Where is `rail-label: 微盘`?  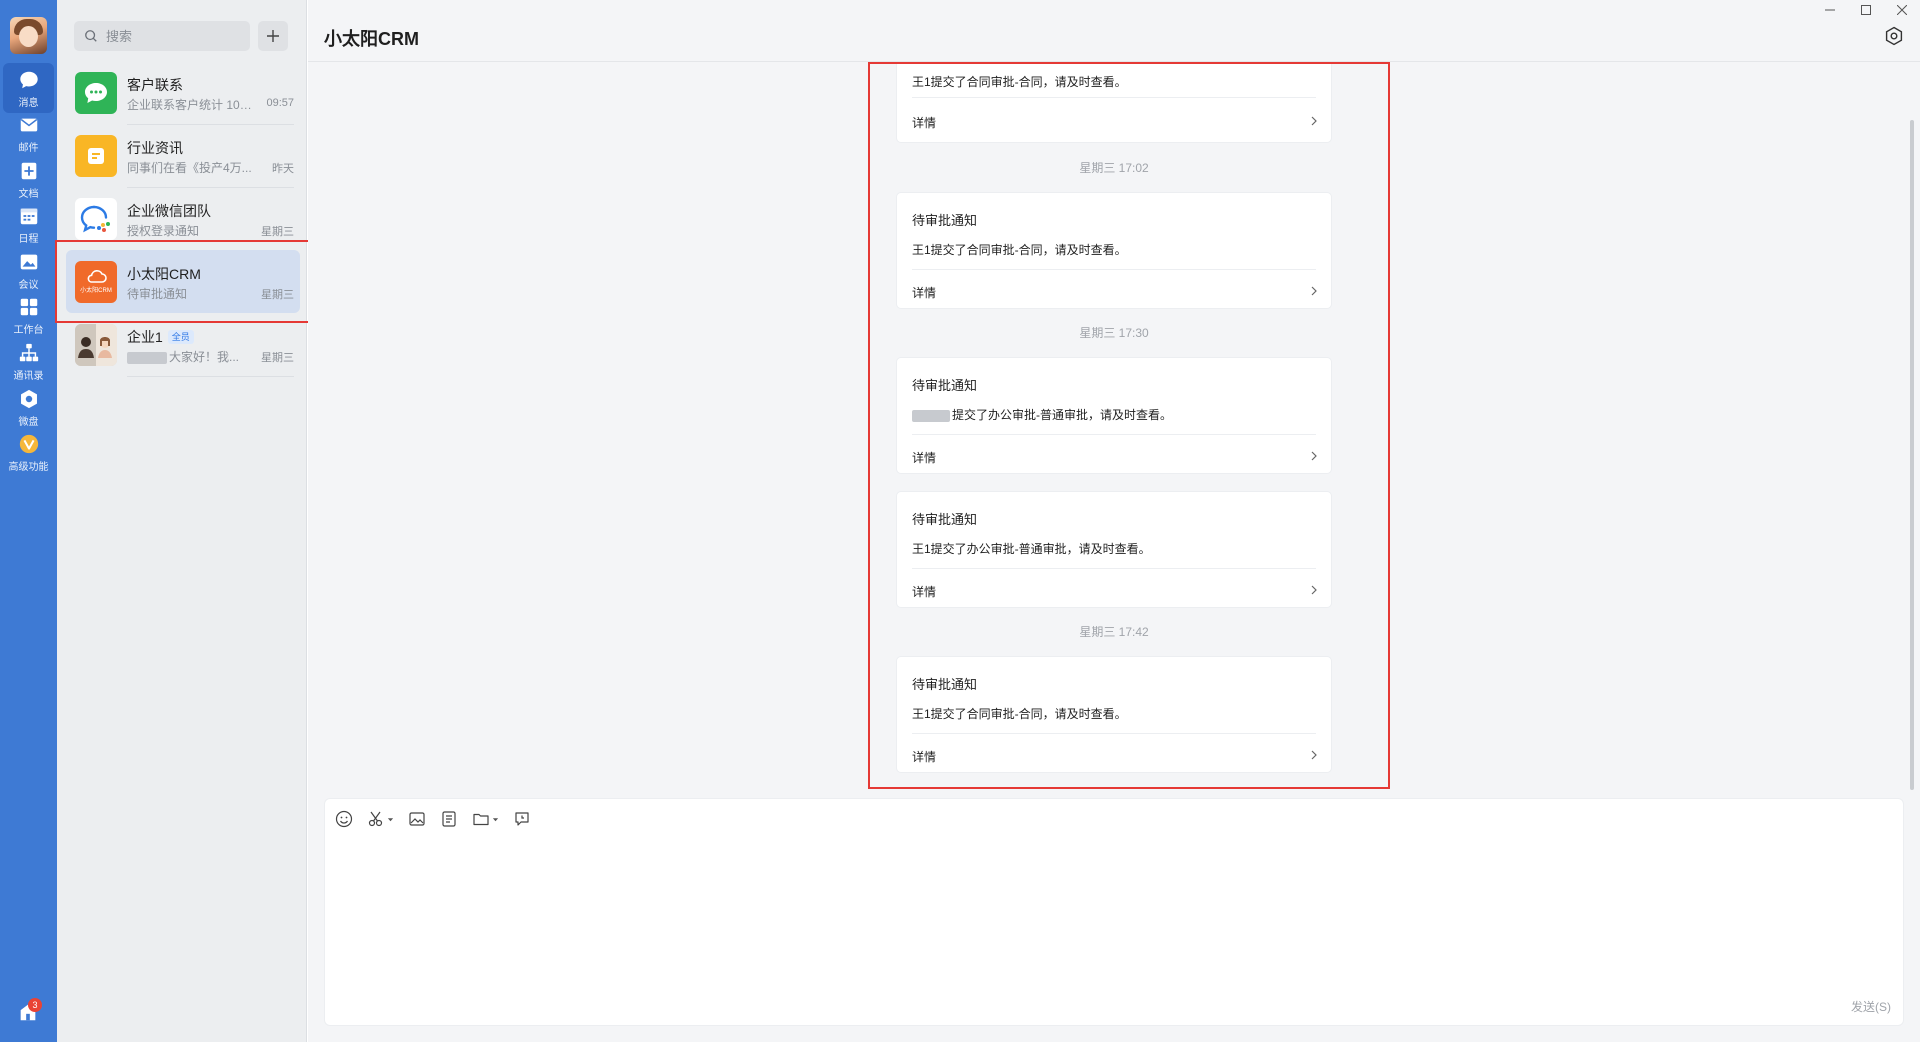
rail-label: 微盘 is located at coordinates (28, 422).